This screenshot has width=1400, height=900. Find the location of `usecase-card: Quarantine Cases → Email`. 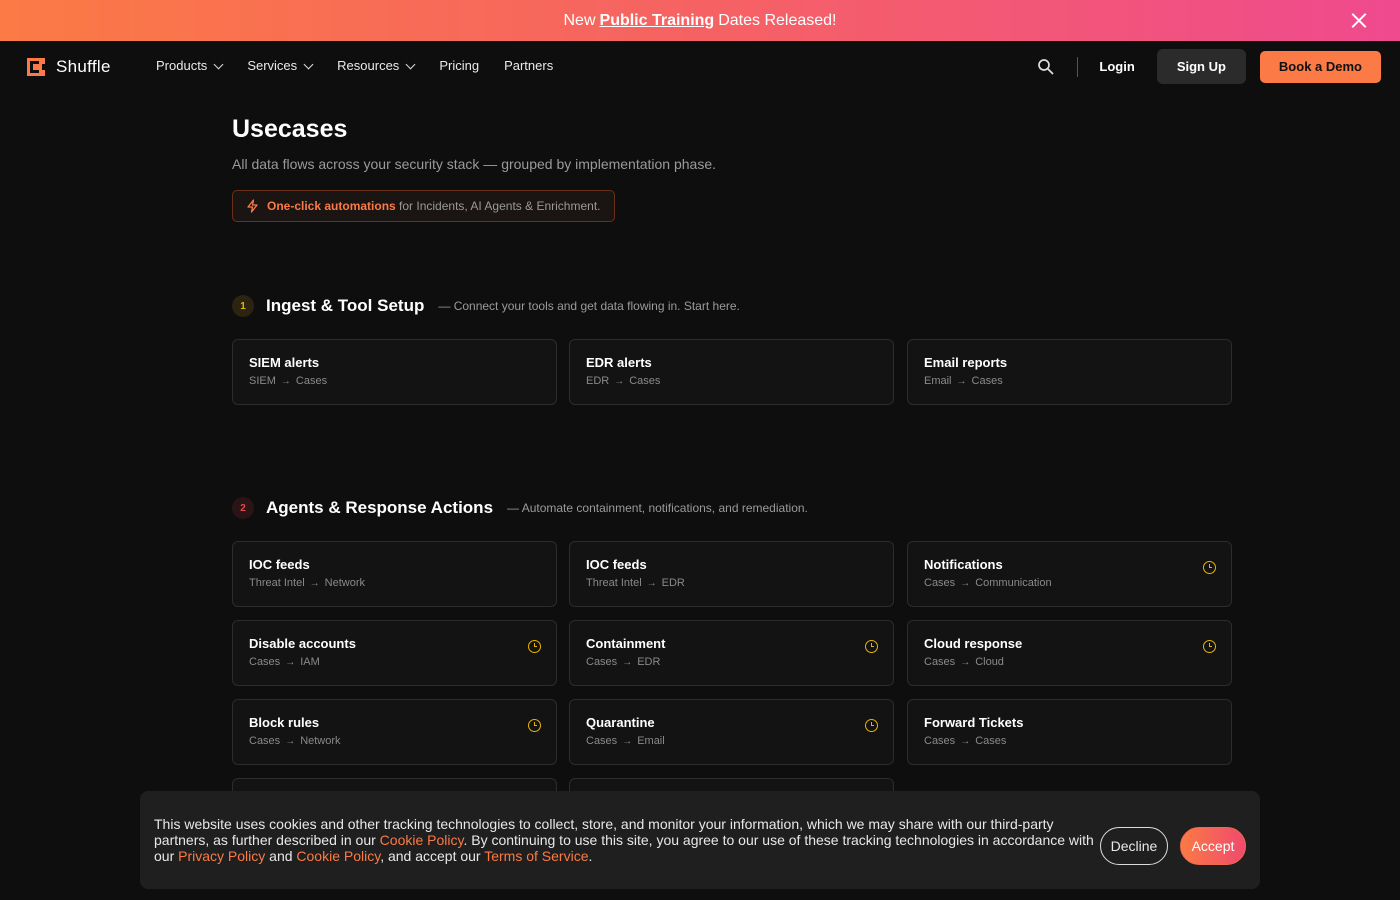

usecase-card: Quarantine Cases → Email is located at coordinates (731, 732).